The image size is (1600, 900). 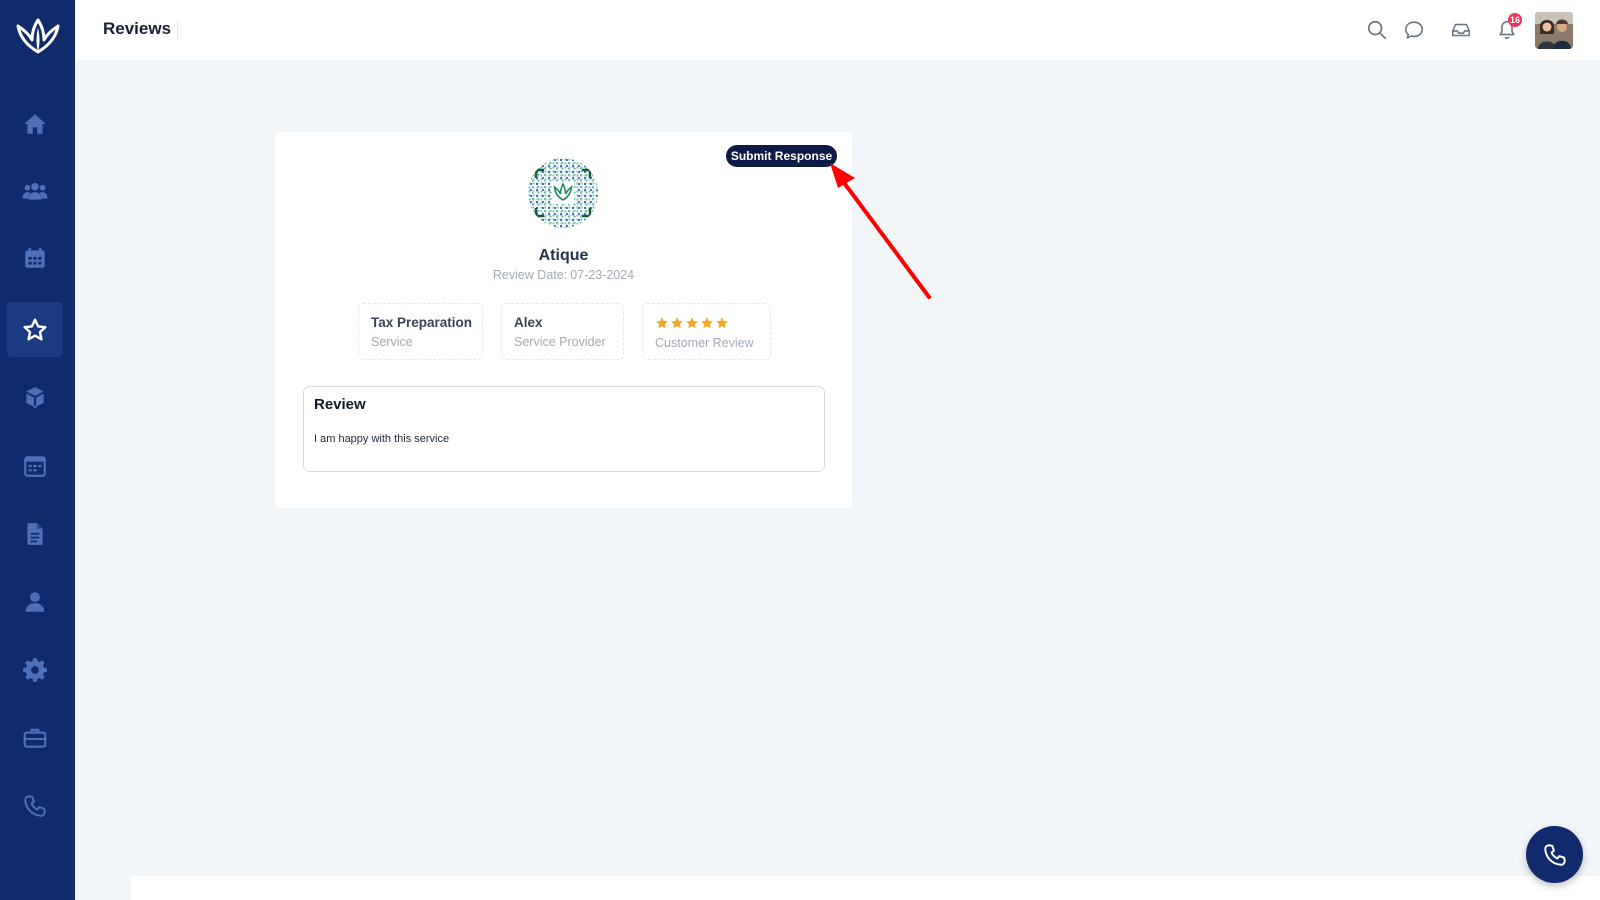 I want to click on briefcase-icon, so click(x=35, y=738).